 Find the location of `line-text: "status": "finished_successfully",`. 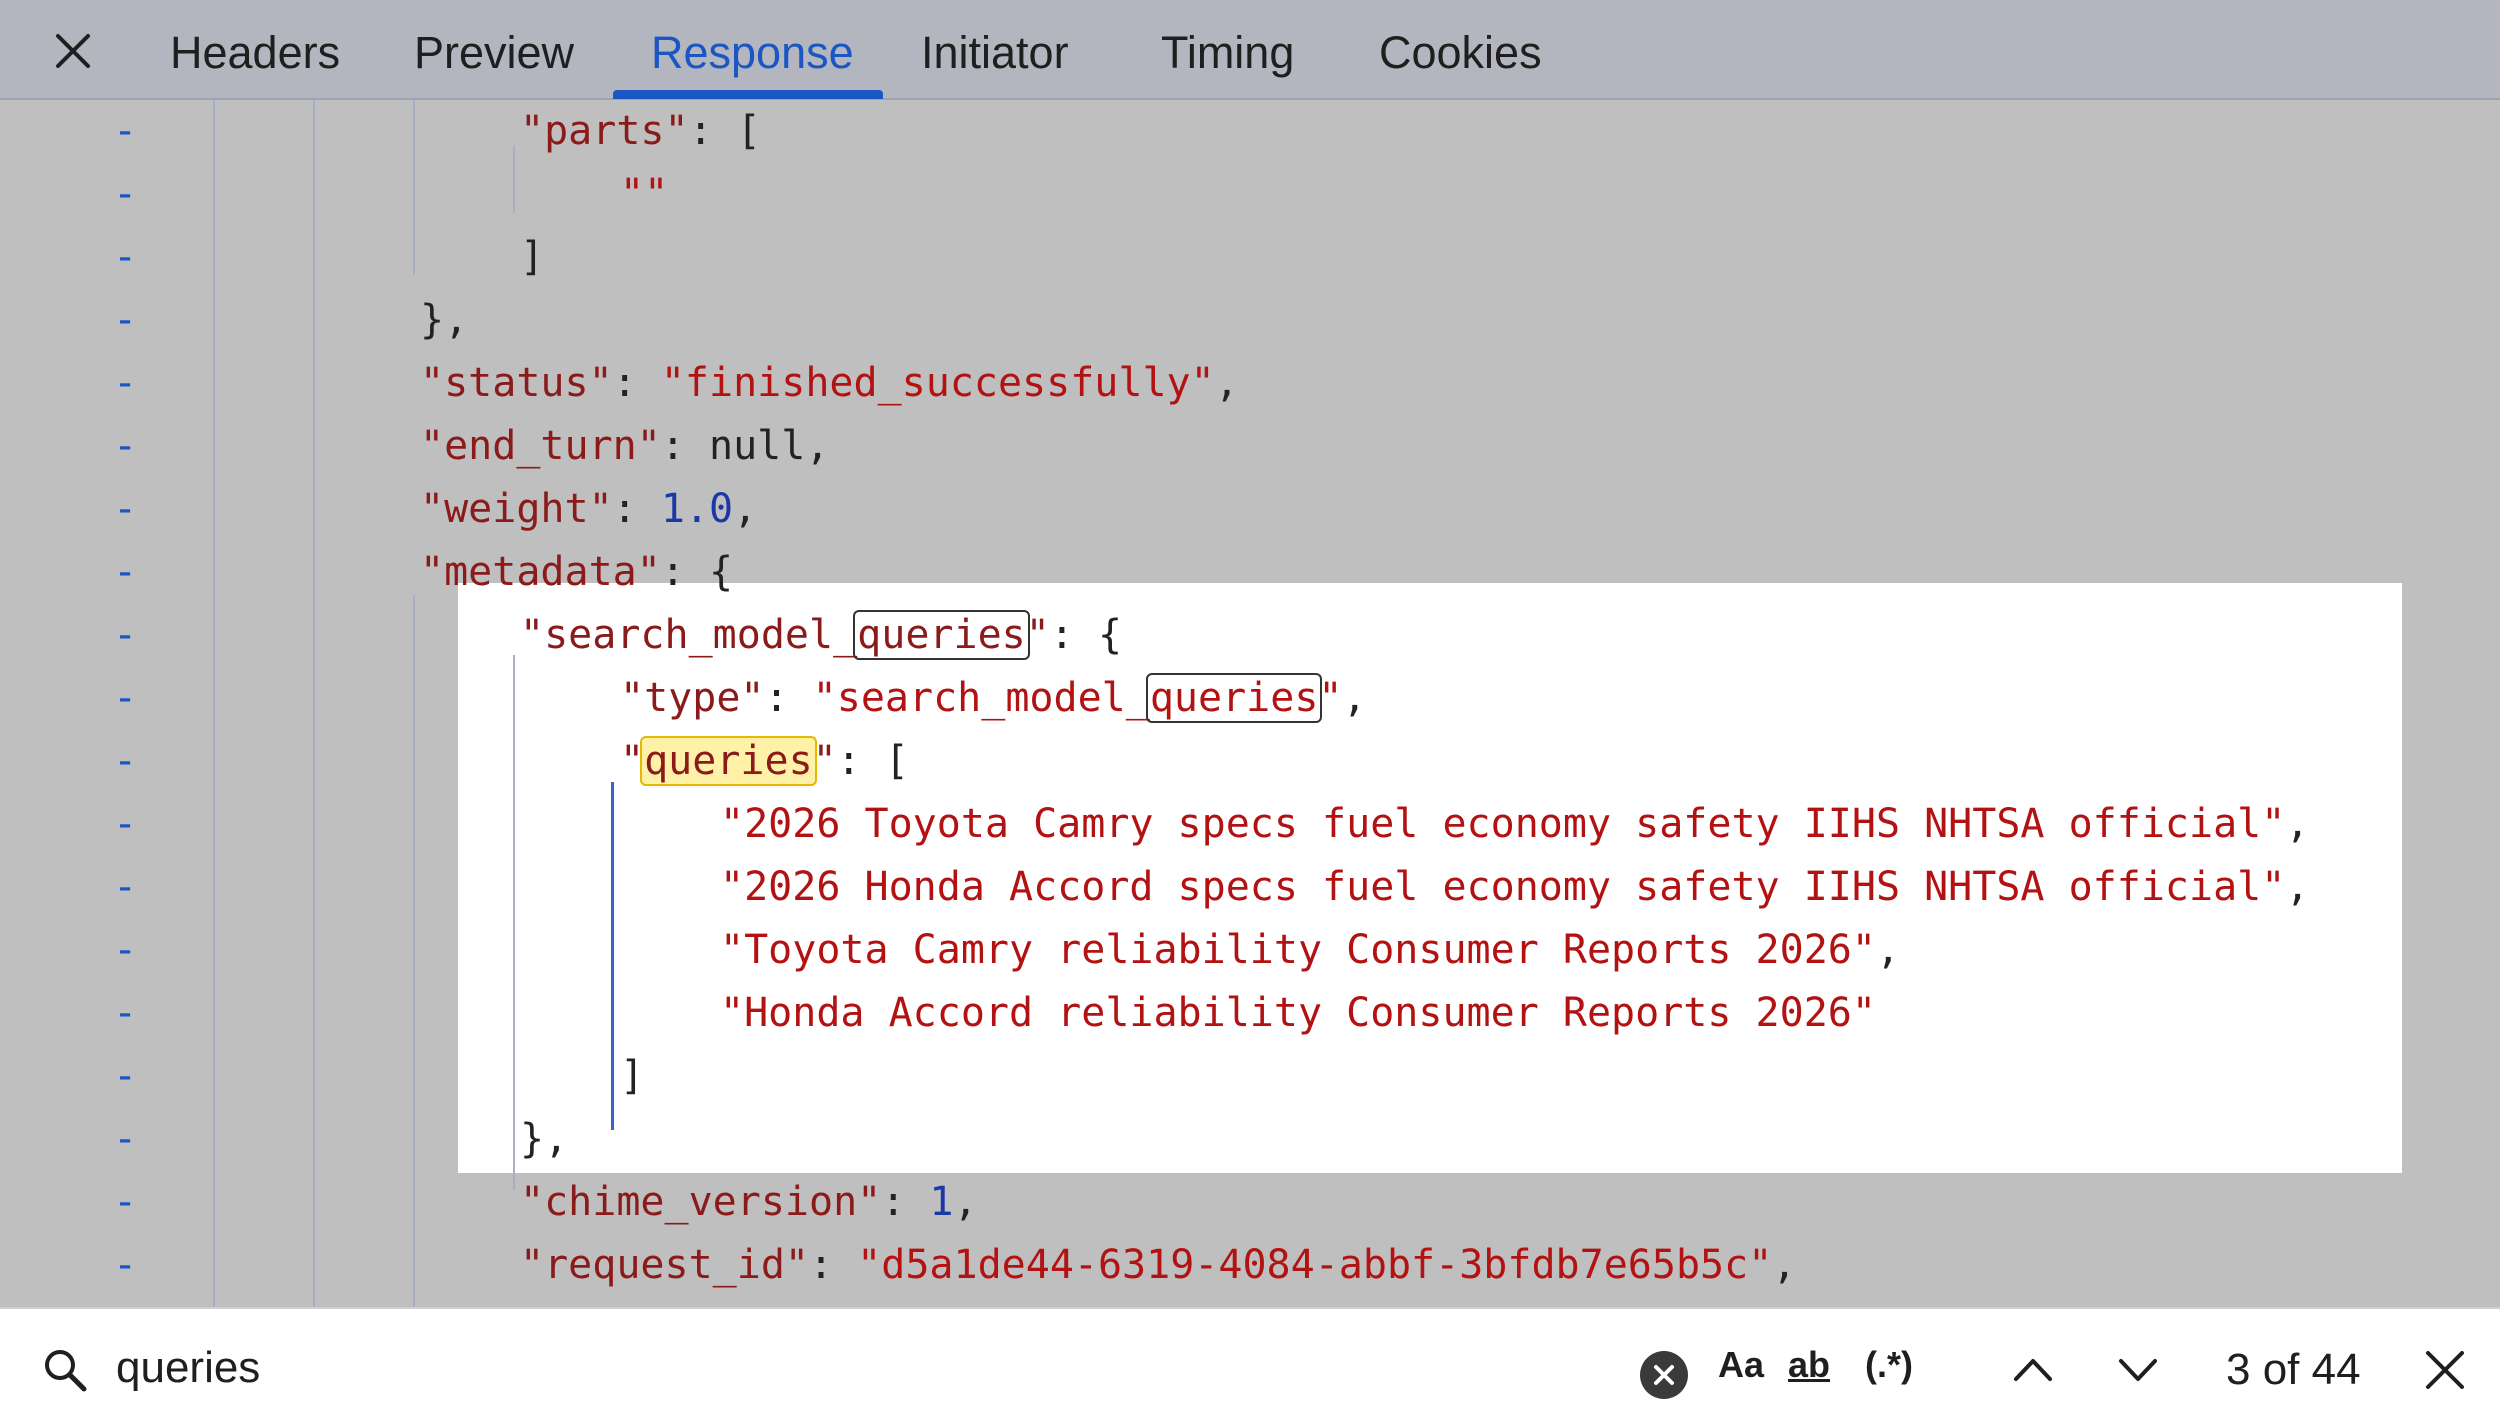

line-text: "status": "finished_successfully", is located at coordinates (829, 383).